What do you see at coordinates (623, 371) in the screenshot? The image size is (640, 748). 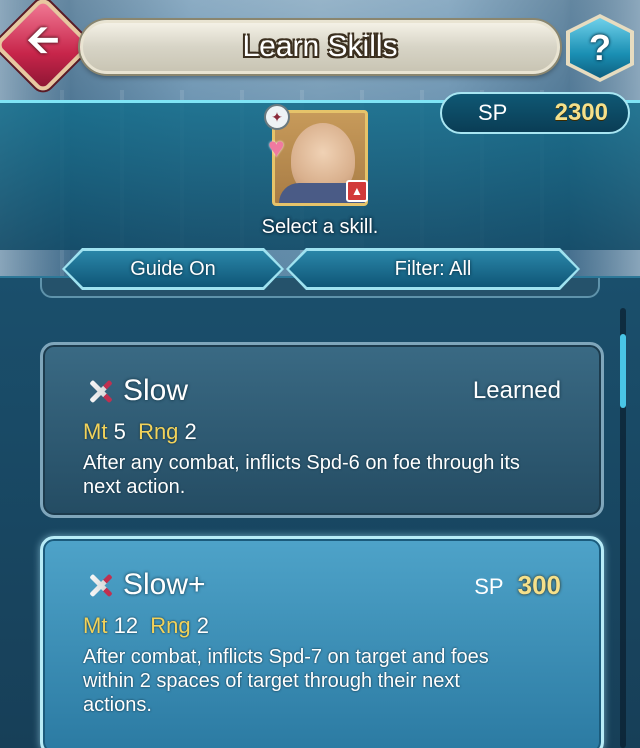 I see `scrollbar-thumb` at bounding box center [623, 371].